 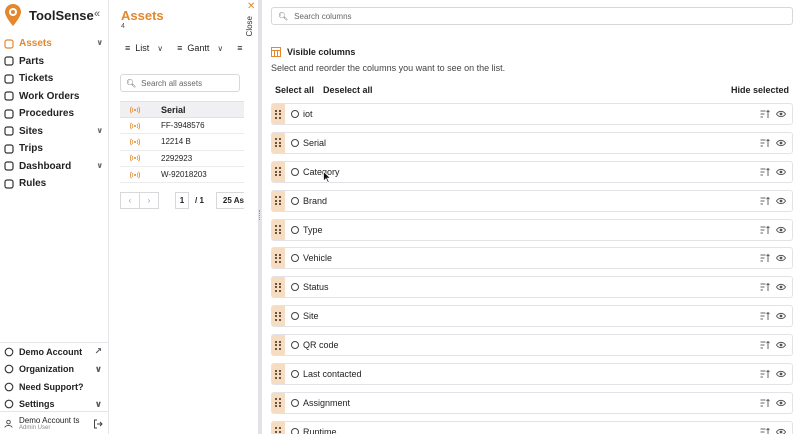 I want to click on brand: ToolSense, so click(x=49, y=15).